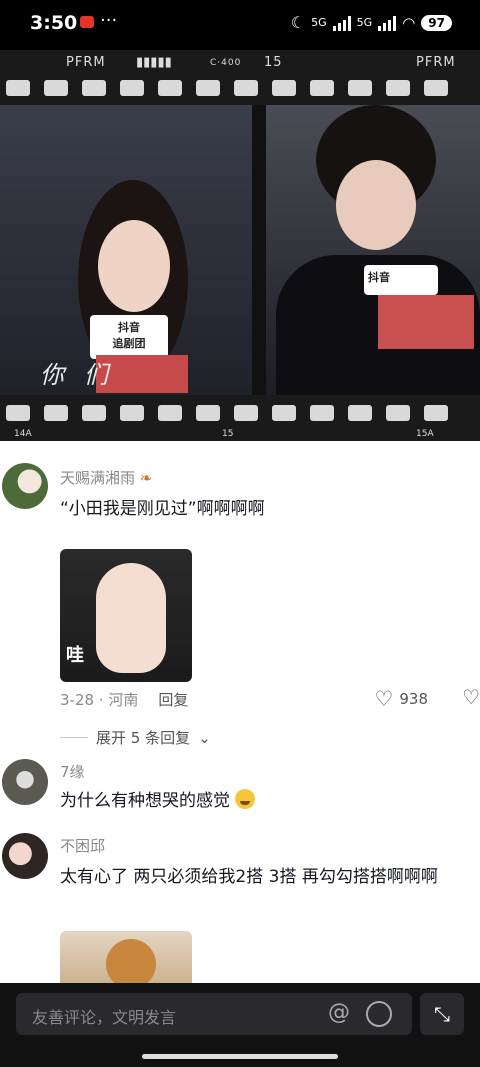 Image resolution: width=480 pixels, height=1067 pixels. I want to click on video-frame-right: 抖音, so click(373, 250).